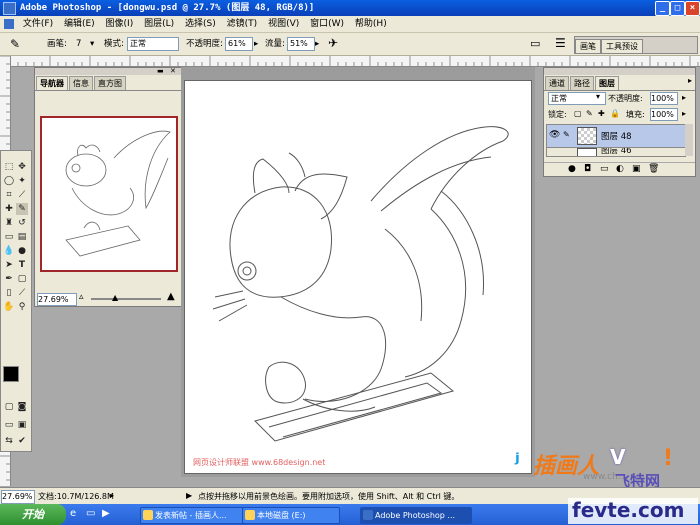 This screenshot has width=700, height=525. What do you see at coordinates (301, 44) in the screenshot?
I see `flow-field: 51%` at bounding box center [301, 44].